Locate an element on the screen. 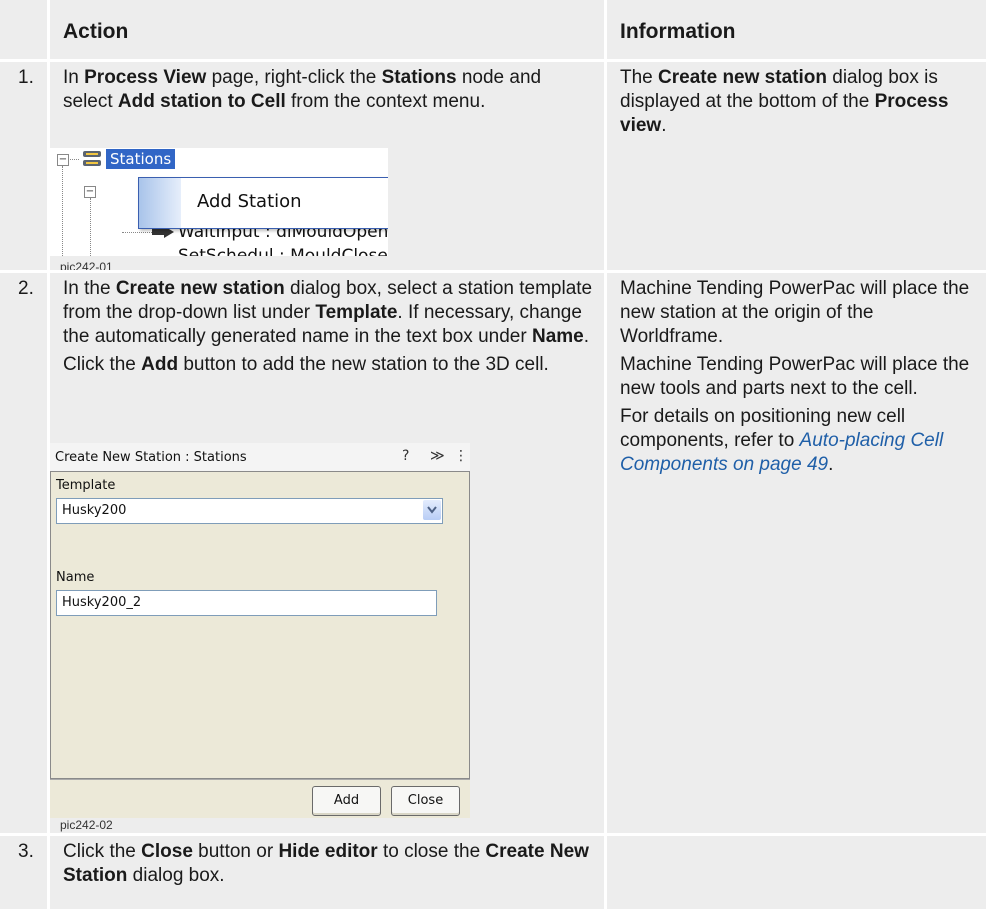  dialog-title: Create New Station : Stations is located at coordinates (151, 457).